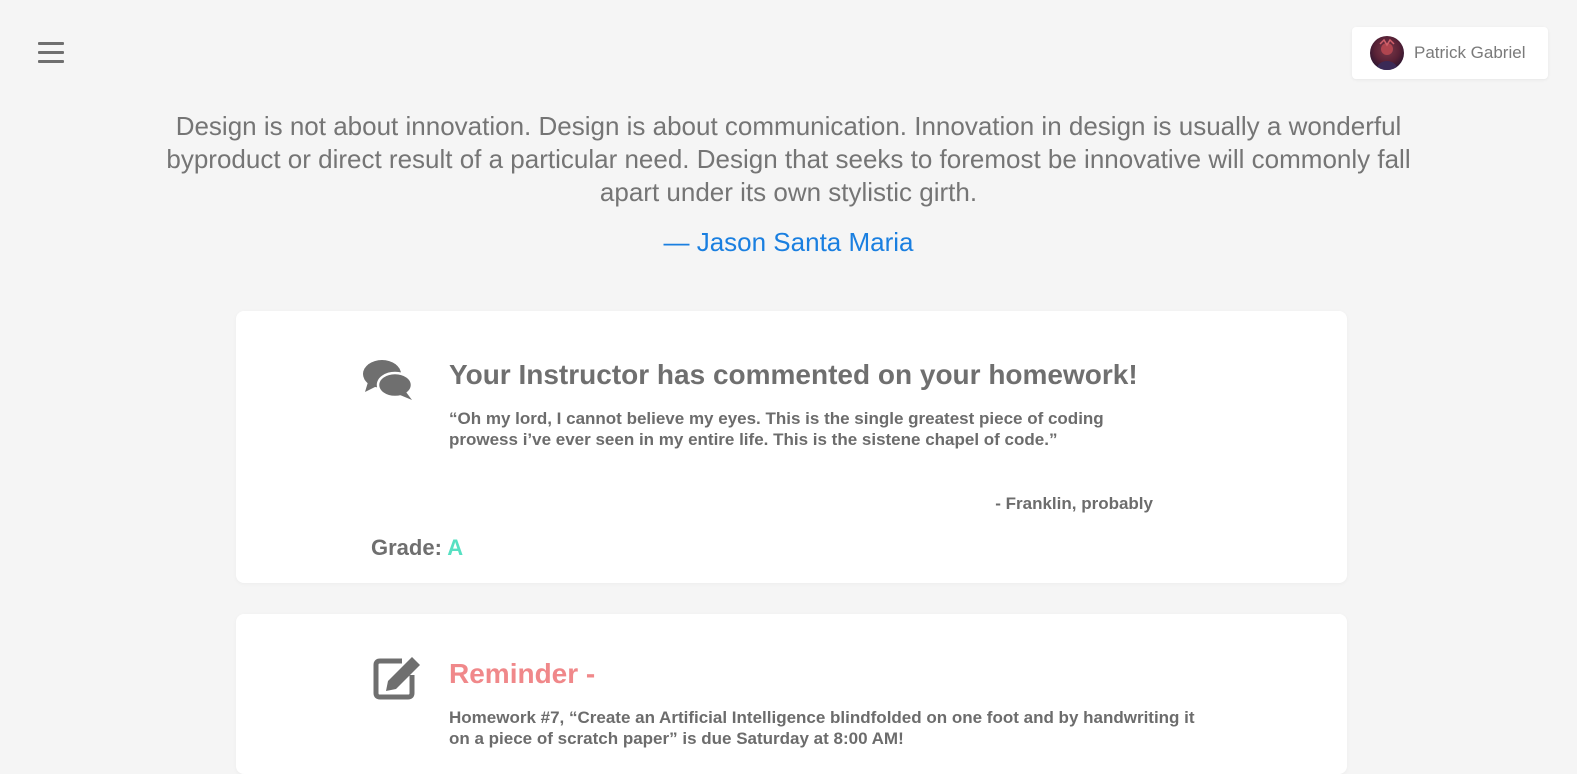 Image resolution: width=1577 pixels, height=774 pixels. I want to click on grade: Grade: A, so click(417, 548).